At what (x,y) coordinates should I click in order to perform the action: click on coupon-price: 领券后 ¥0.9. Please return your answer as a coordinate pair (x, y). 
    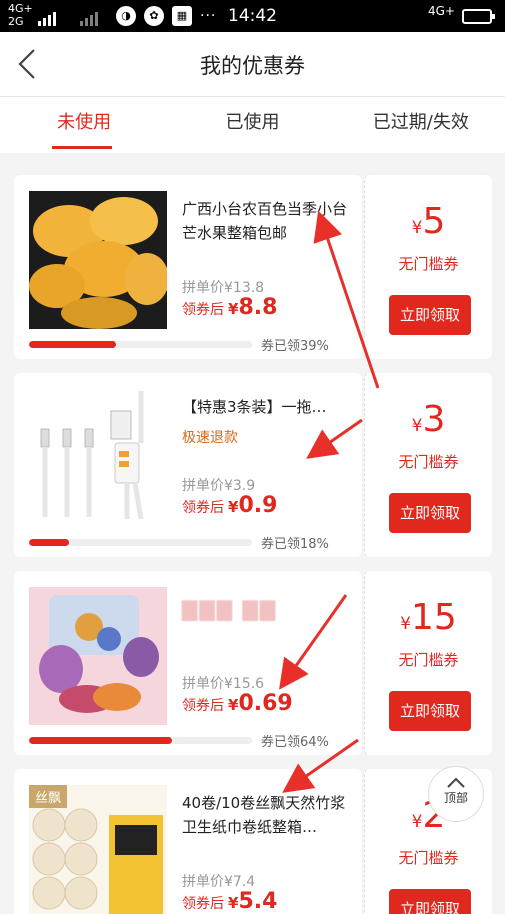
    Looking at the image, I should click on (229, 505).